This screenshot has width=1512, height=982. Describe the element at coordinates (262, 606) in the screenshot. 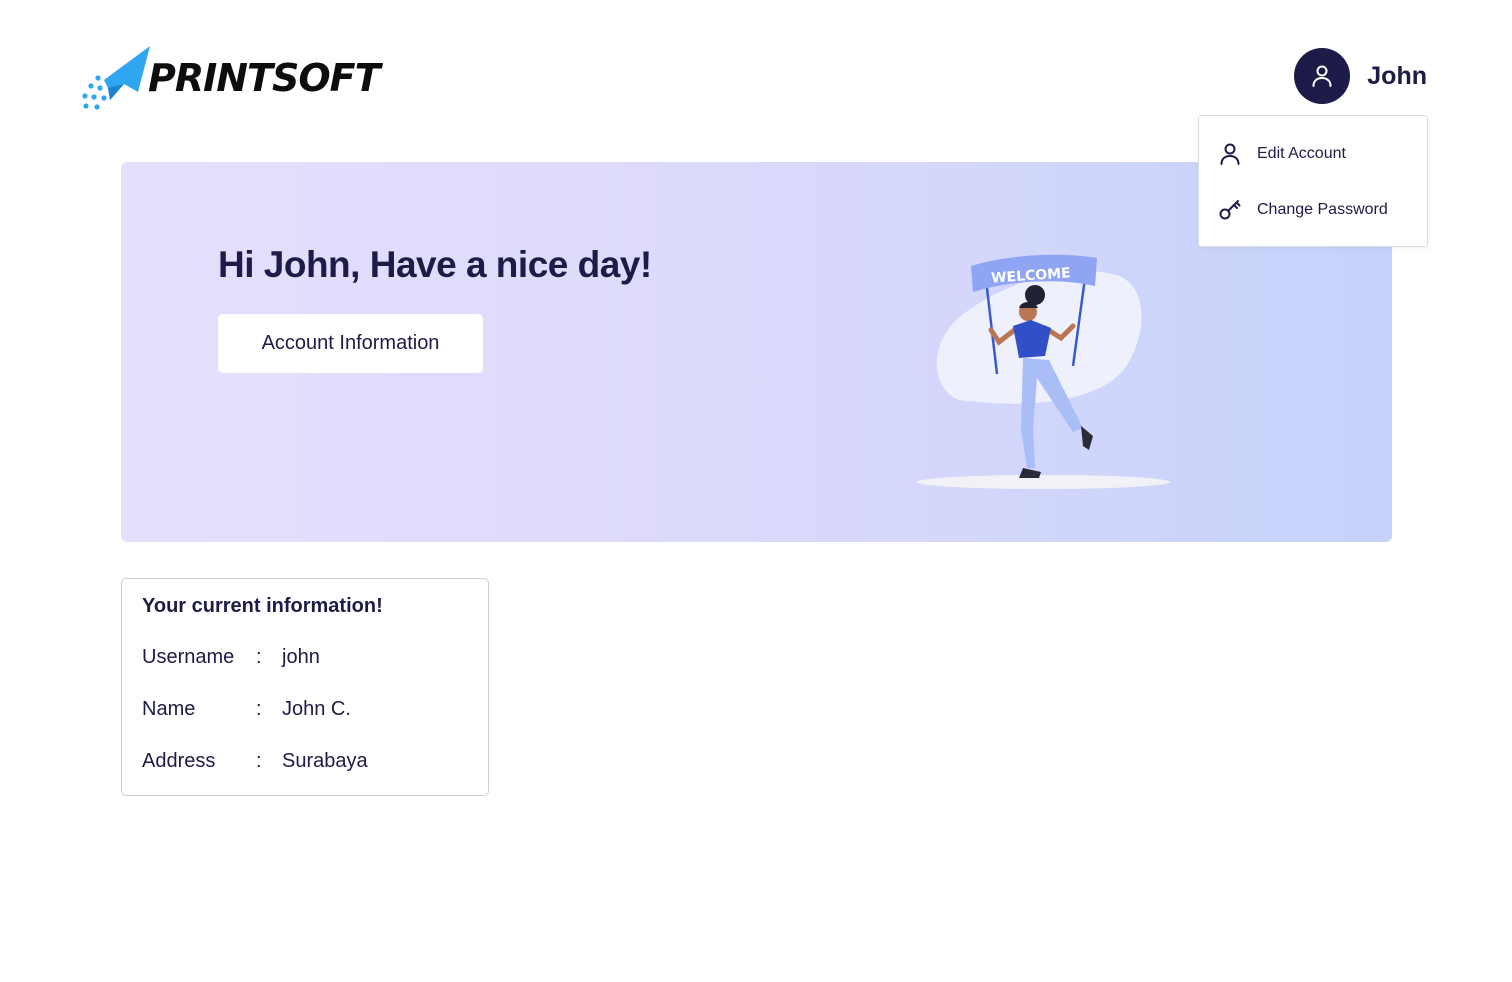

I see `info-card-title: Your current information!` at that location.